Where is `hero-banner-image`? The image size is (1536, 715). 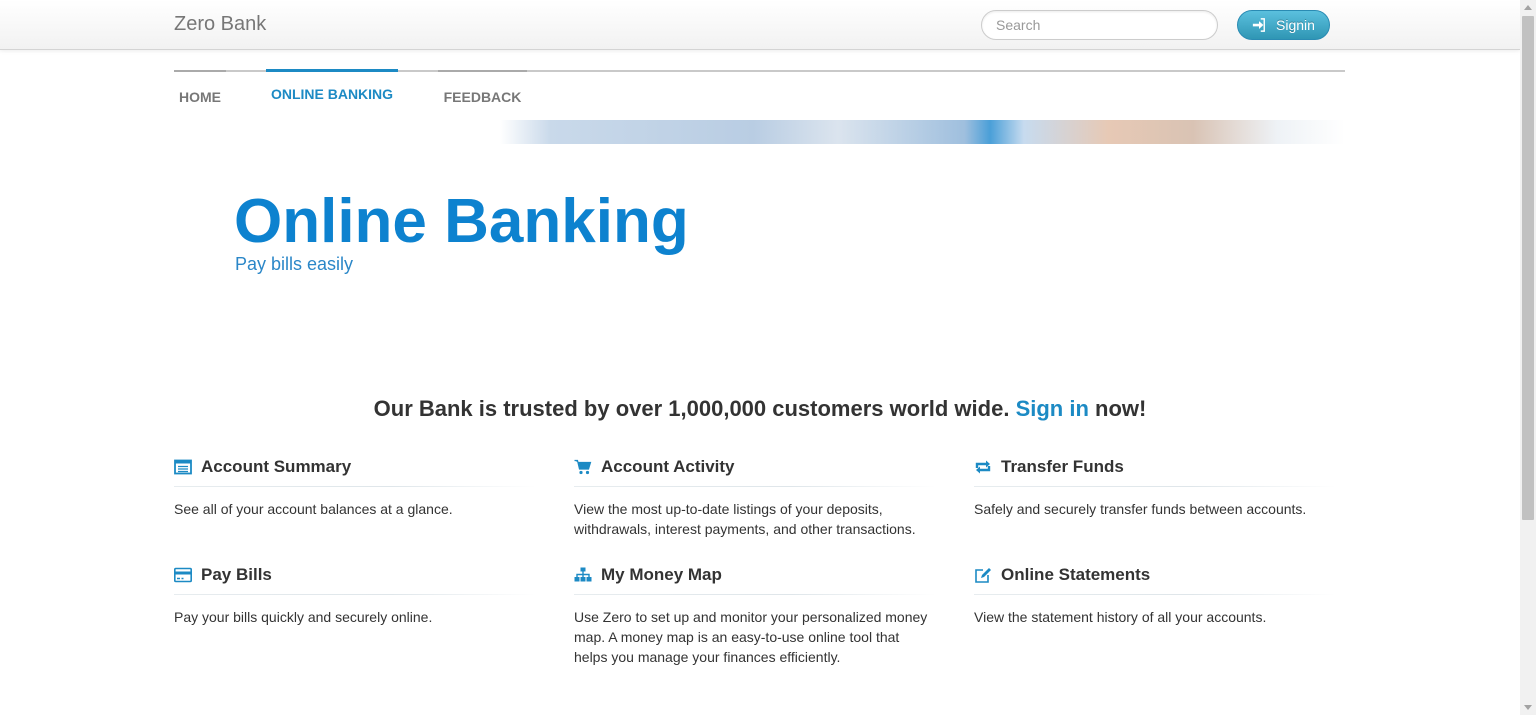
hero-banner-image is located at coordinates (922, 132).